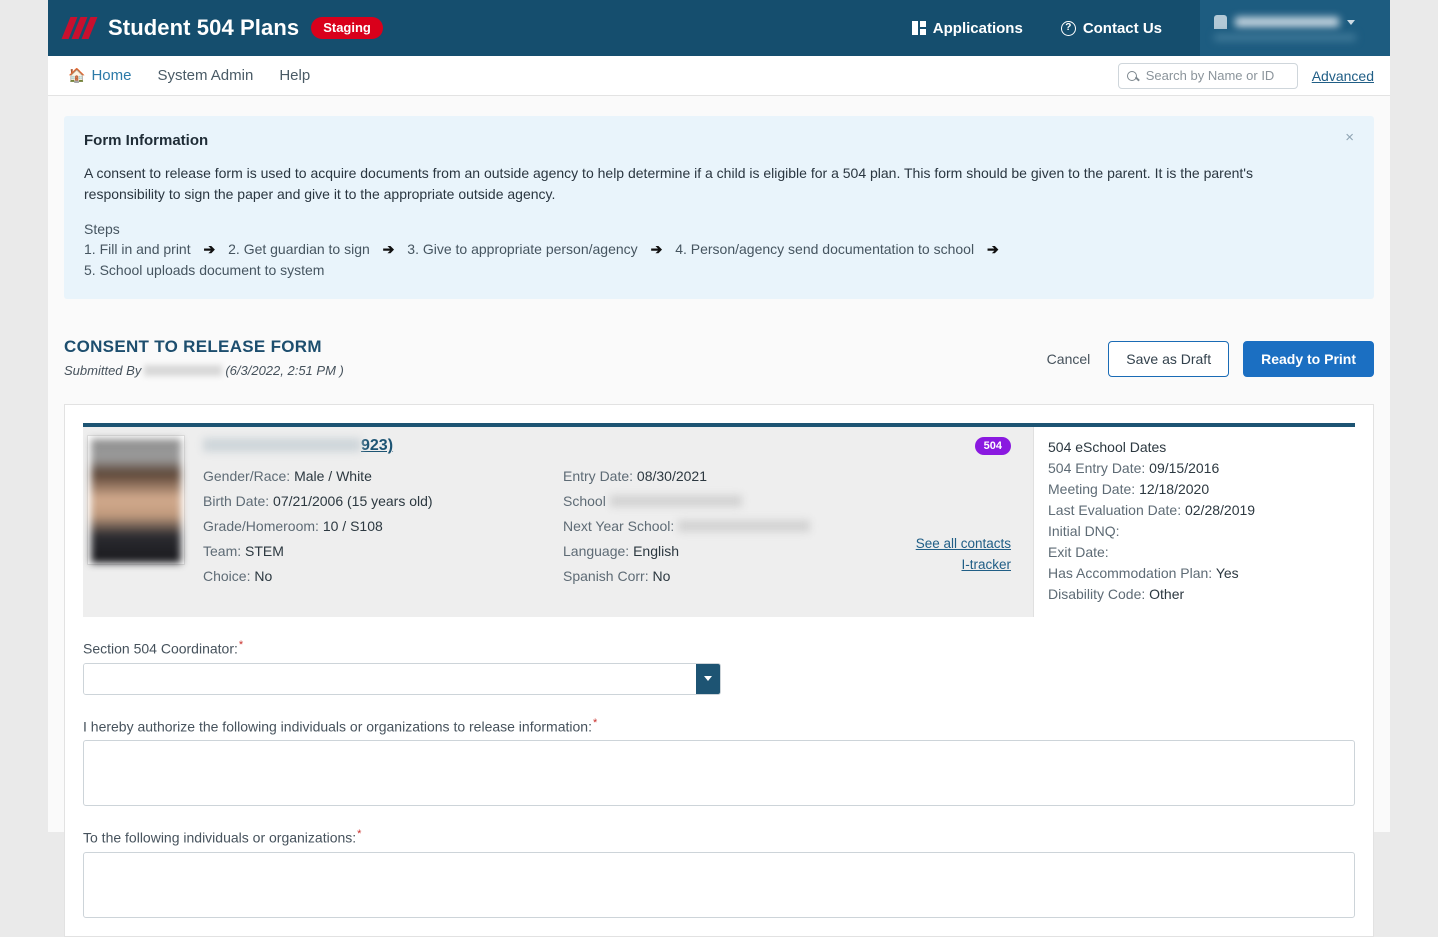  I want to click on user-avatar-icon, so click(1220, 22).